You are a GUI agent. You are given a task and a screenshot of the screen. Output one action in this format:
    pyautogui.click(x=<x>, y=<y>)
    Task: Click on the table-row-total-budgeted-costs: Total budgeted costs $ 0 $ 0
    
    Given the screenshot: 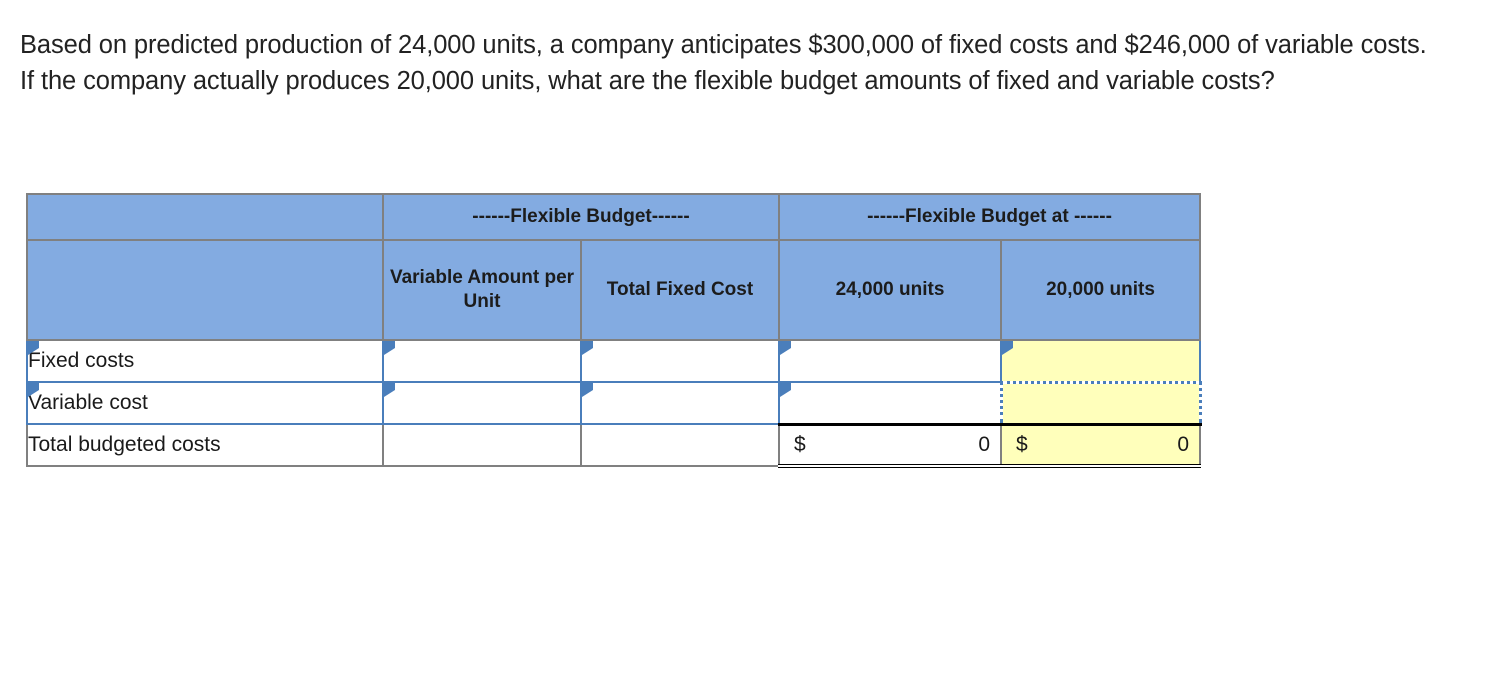 What is the action you would take?
    pyautogui.click(x=613, y=445)
    